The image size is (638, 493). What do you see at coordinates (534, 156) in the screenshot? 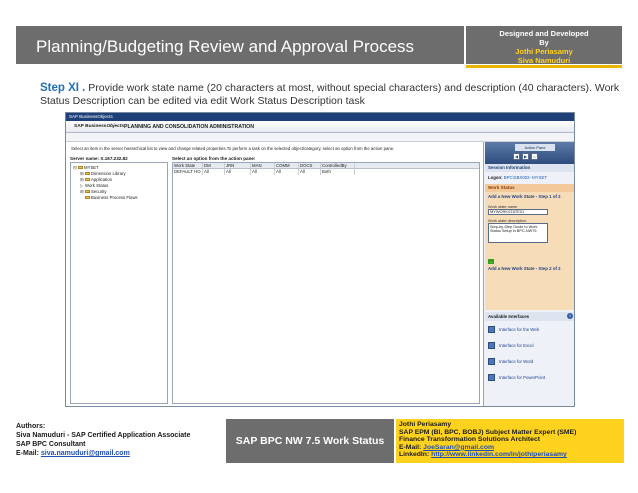
I see `home-icon: ⌂` at bounding box center [534, 156].